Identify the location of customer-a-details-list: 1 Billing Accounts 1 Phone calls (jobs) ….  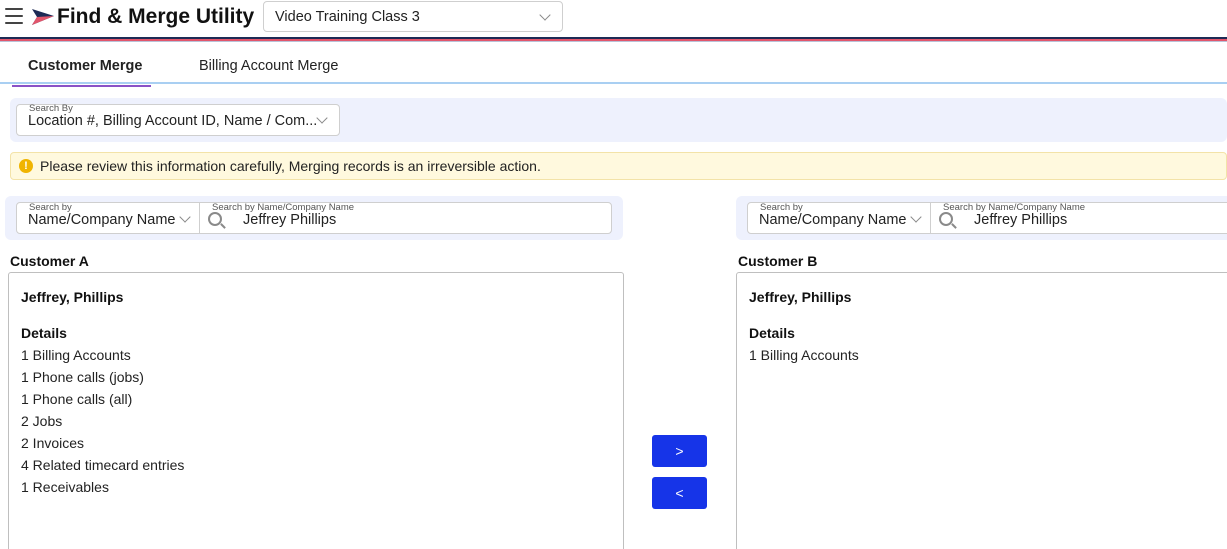
(102, 424).